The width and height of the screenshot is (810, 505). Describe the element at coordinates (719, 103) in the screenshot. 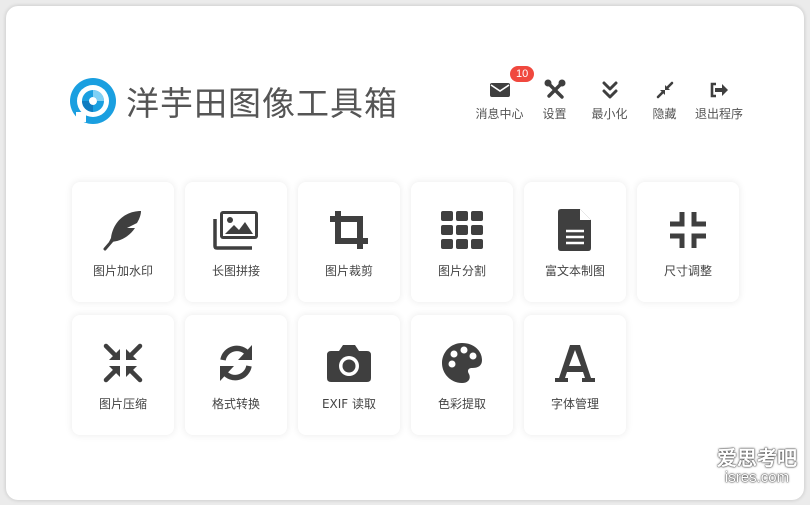

I see `exit-button: 退出程序` at that location.